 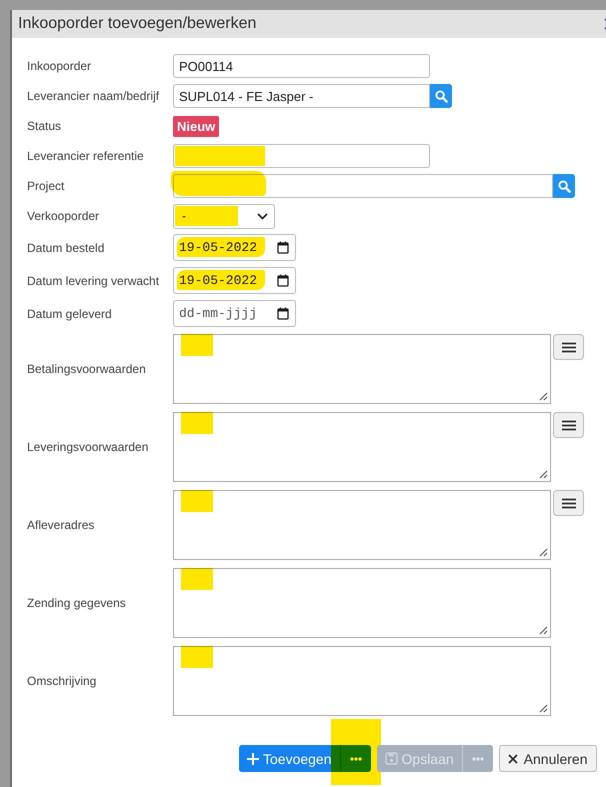 I want to click on field-label: Status, so click(x=44, y=126).